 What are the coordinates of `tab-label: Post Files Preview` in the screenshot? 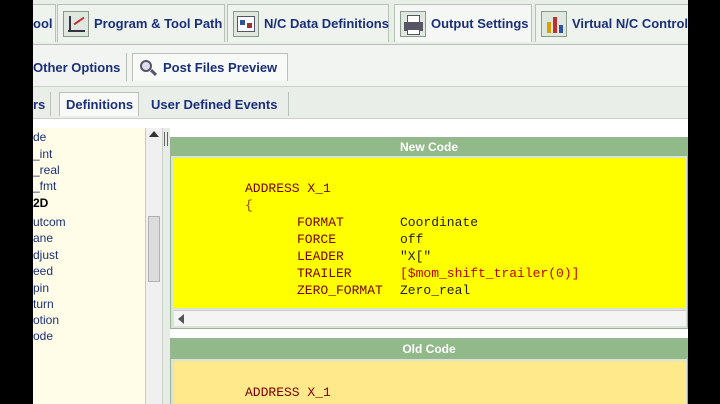 It's located at (220, 67).